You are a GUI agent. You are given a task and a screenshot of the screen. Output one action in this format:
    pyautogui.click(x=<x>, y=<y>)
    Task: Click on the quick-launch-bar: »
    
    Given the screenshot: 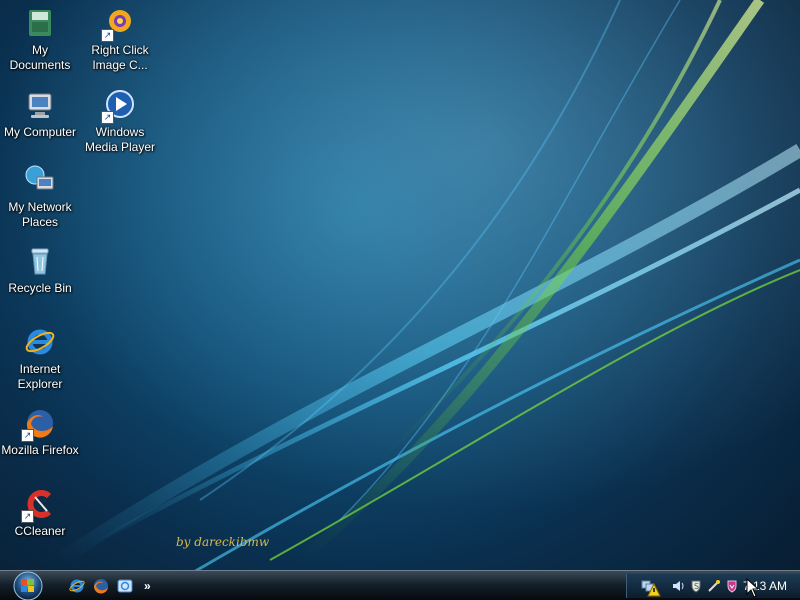 What is the action you would take?
    pyautogui.click(x=109, y=586)
    